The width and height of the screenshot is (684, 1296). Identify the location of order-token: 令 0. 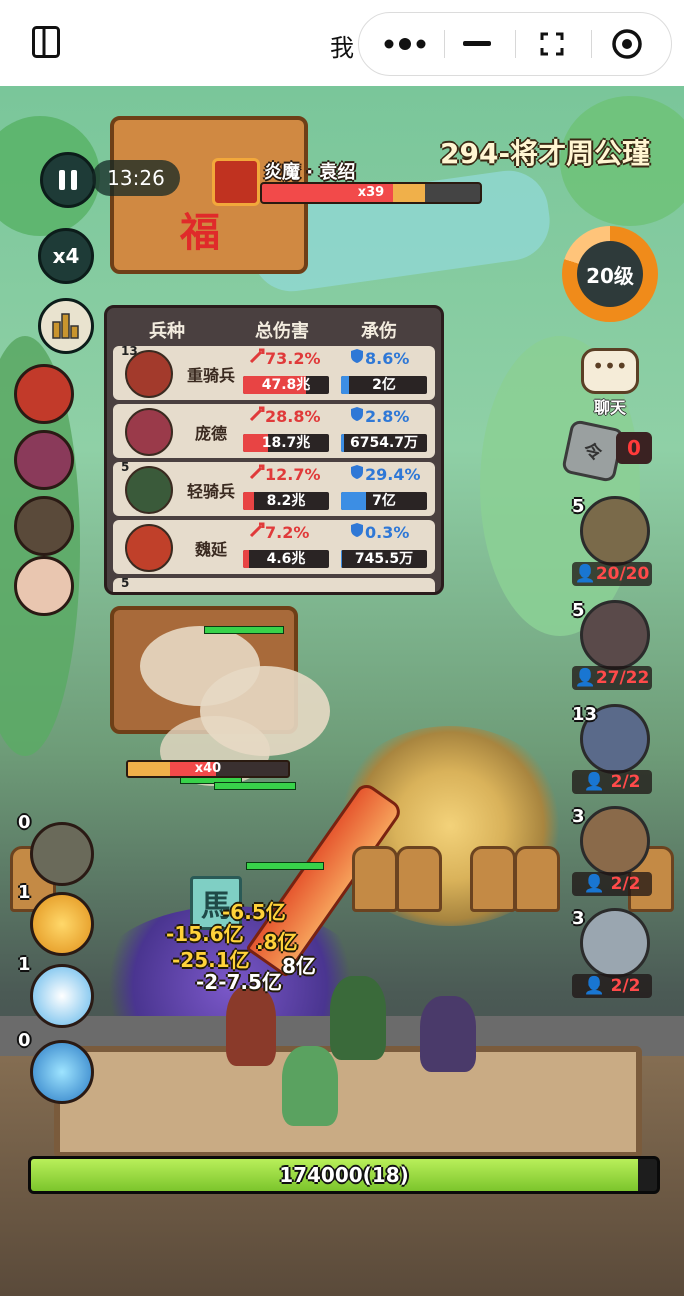
(607, 451).